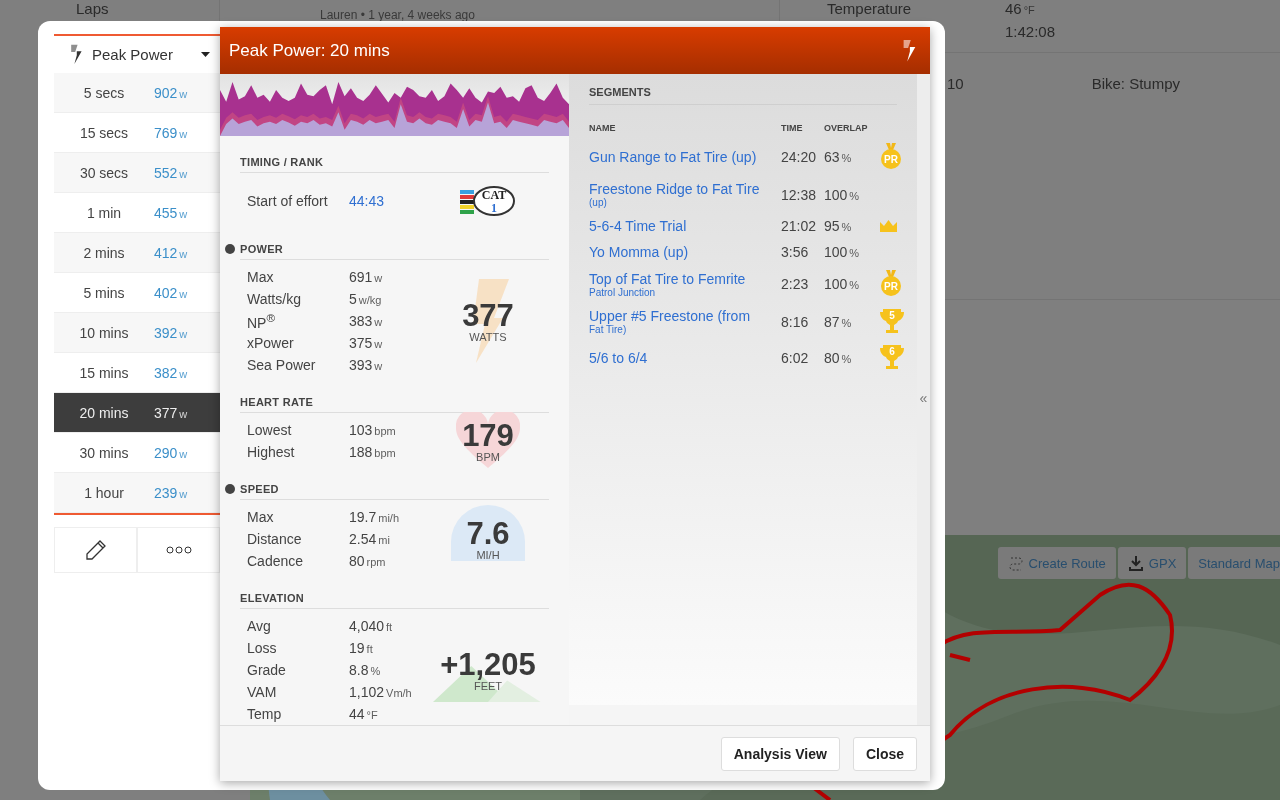  I want to click on stat-value: 393w, so click(366, 365).